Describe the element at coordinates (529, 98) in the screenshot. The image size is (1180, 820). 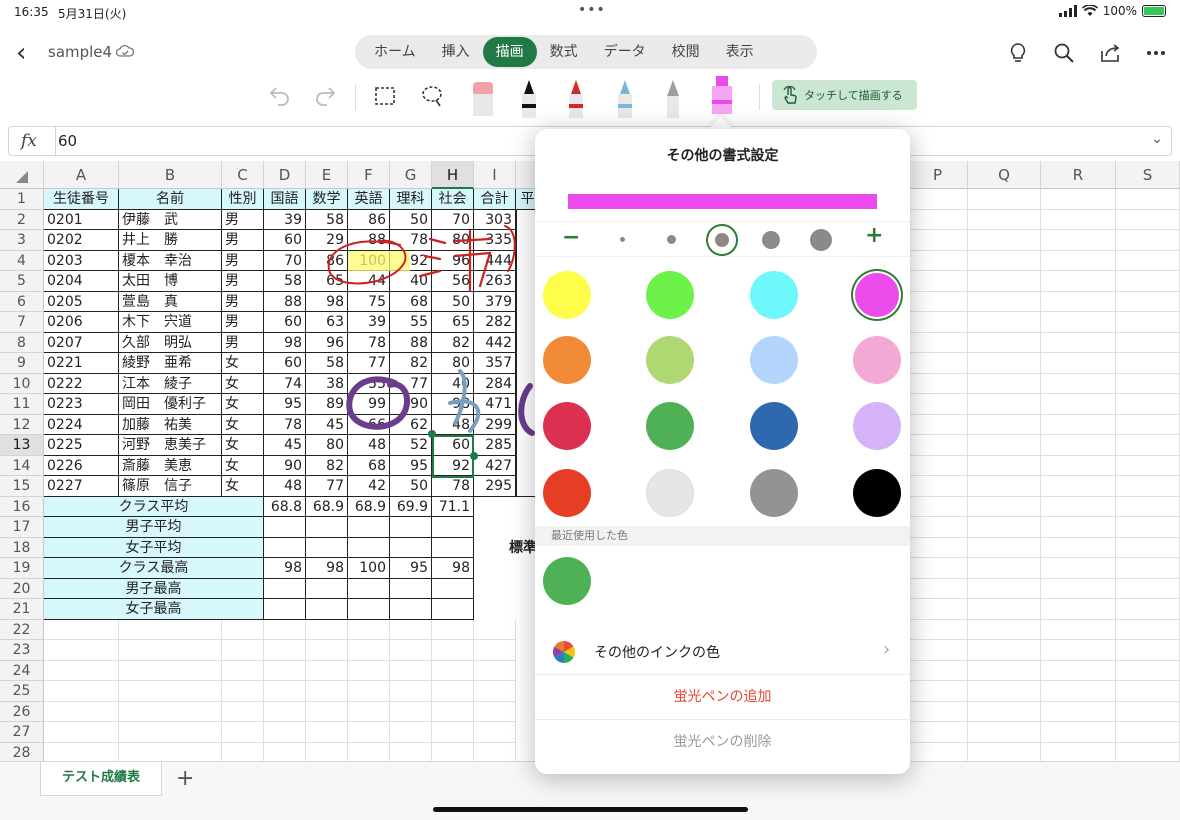
I see `black-pen-icon` at that location.